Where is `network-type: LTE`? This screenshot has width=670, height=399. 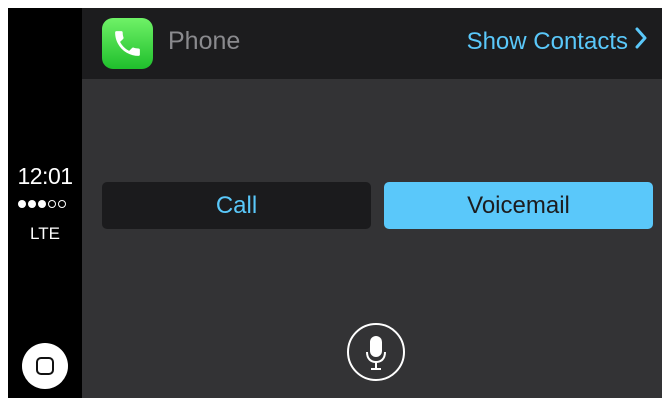 network-type: LTE is located at coordinates (45, 233).